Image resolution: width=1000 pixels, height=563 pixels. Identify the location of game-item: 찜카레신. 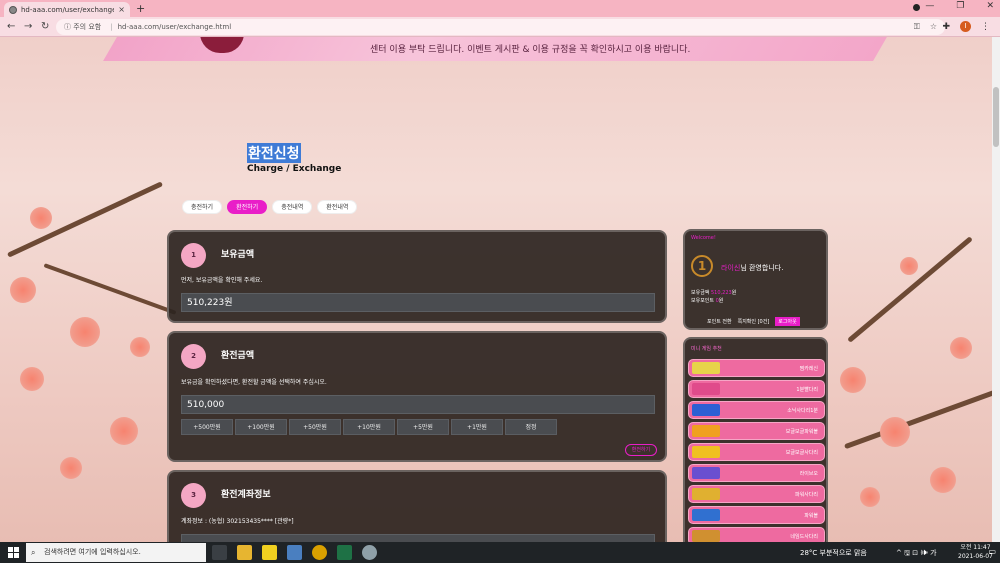
(756, 368).